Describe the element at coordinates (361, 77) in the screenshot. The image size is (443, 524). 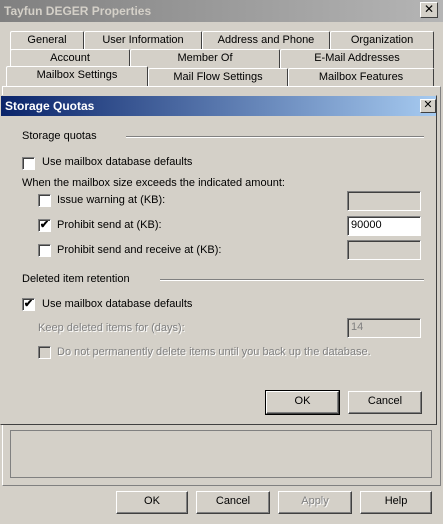
I see `tab-mailbox-features: Mailbox Features` at that location.